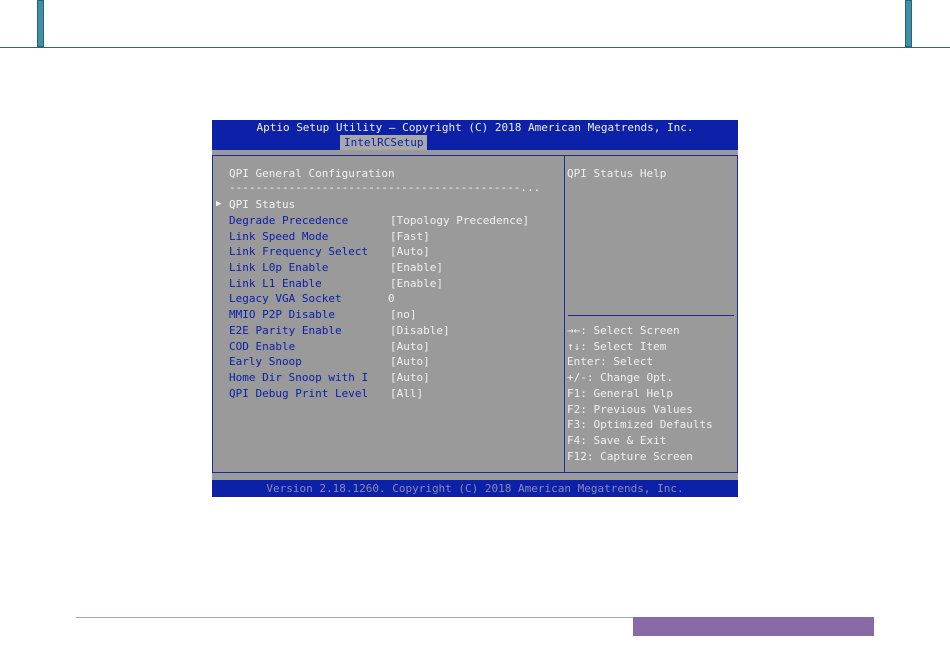  Describe the element at coordinates (282, 315) in the screenshot. I see `menu-item-mmio-p2p-disable: MMIO P2P Disable` at that location.